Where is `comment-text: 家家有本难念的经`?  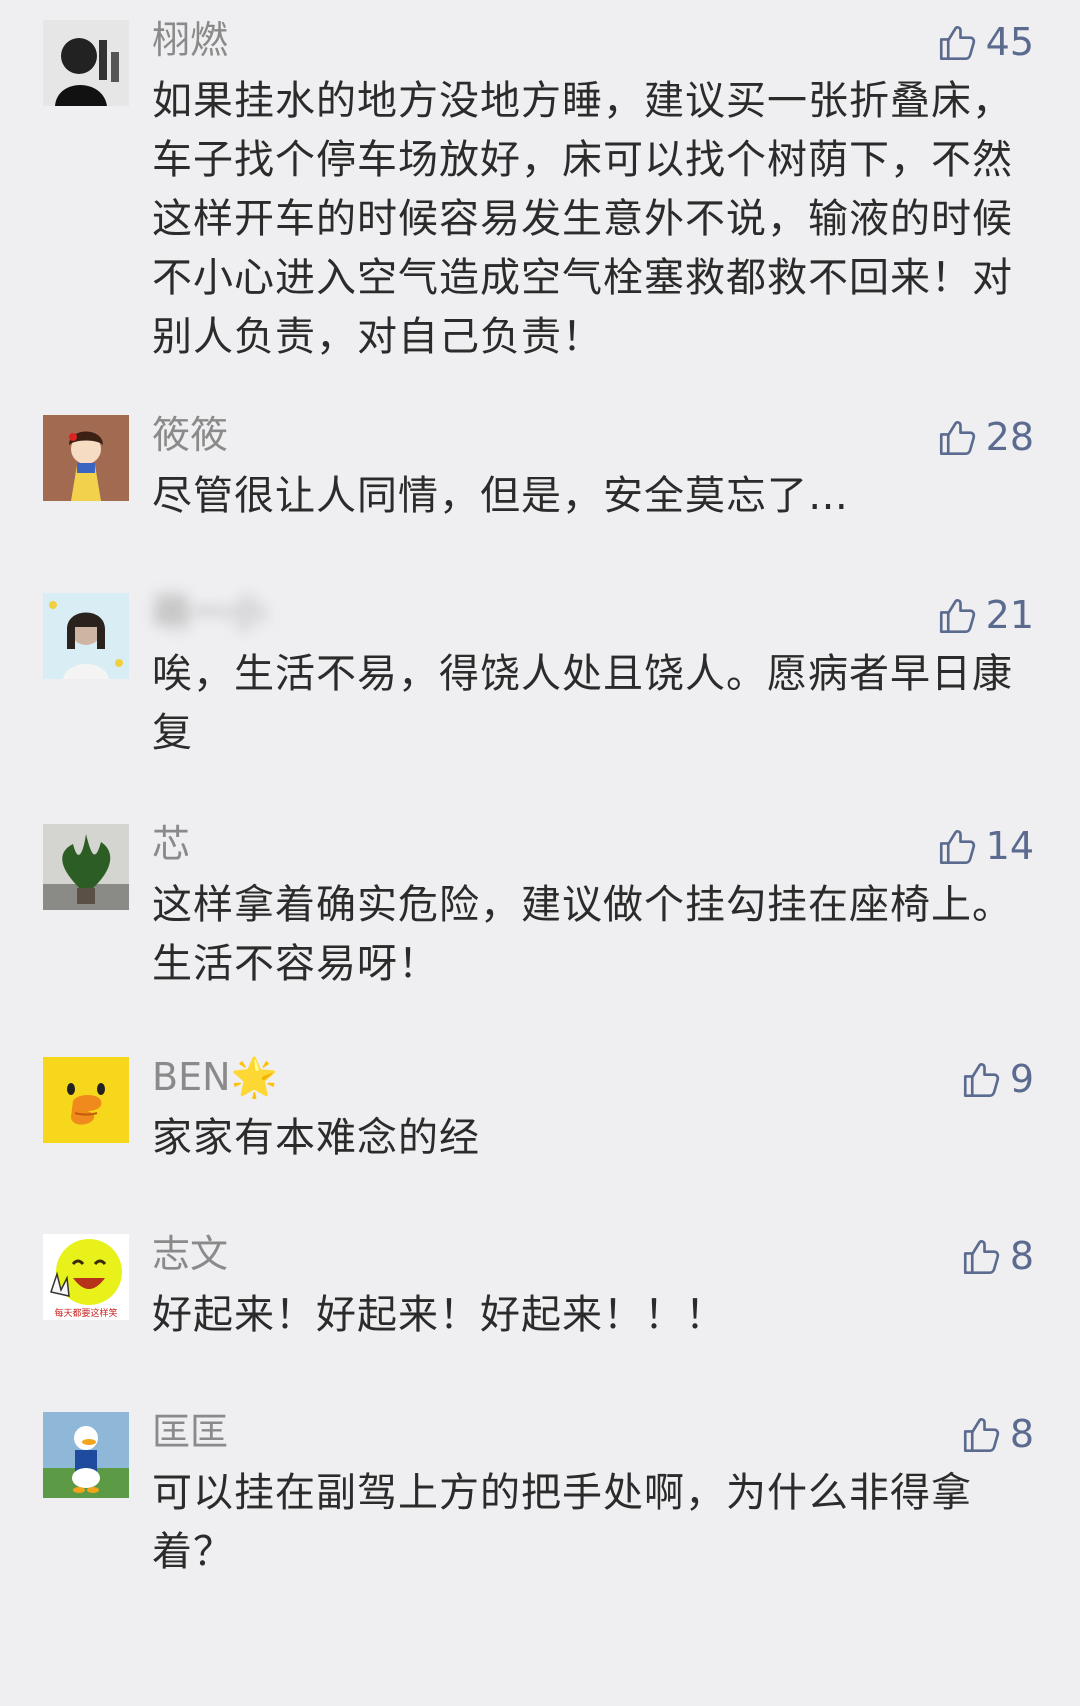 comment-text: 家家有本难念的经 is located at coordinates (316, 1138).